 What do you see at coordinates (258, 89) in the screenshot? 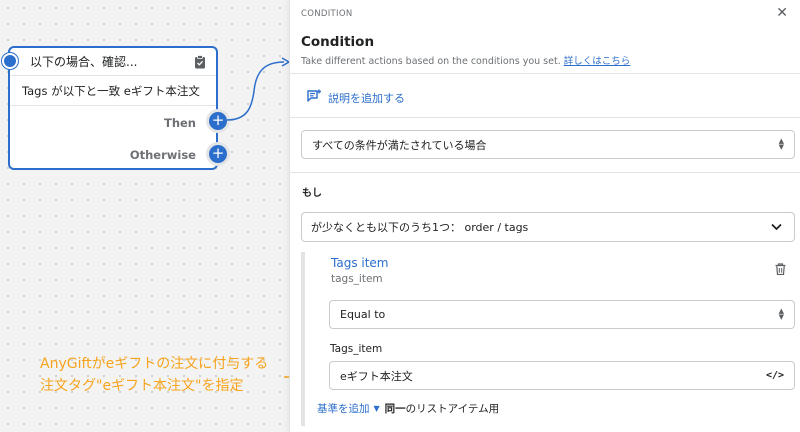
I see `connector-line` at bounding box center [258, 89].